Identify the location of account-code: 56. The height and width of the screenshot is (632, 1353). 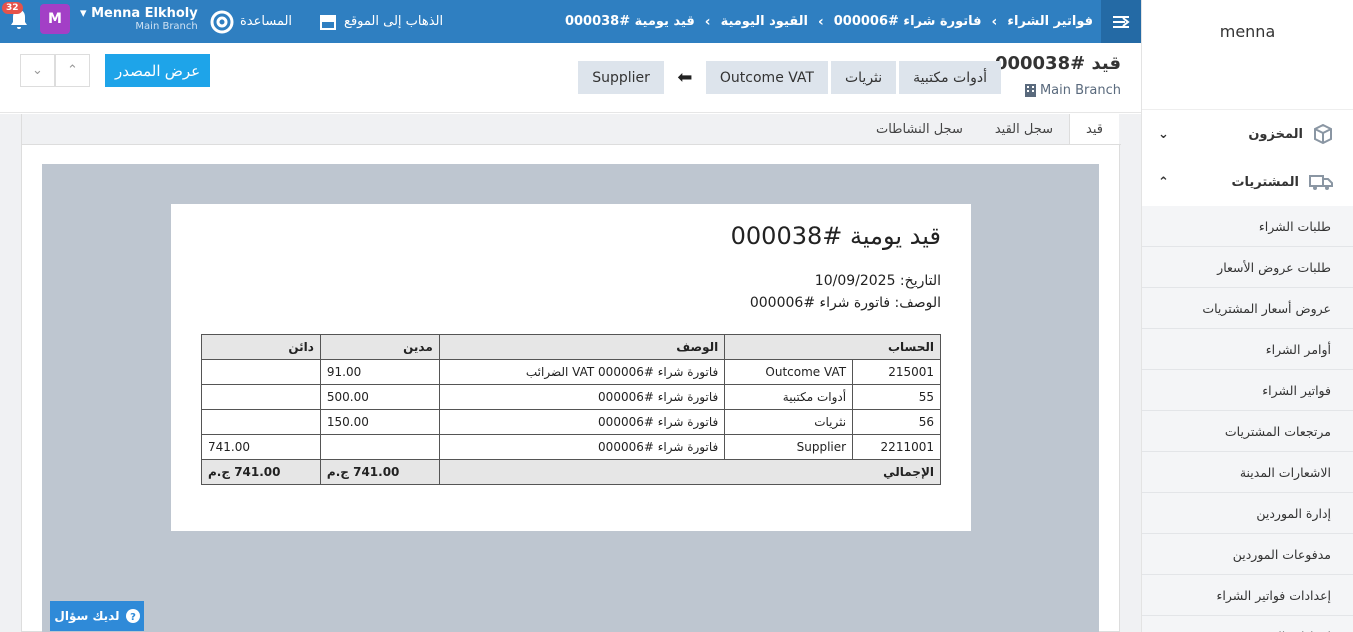
(896, 422).